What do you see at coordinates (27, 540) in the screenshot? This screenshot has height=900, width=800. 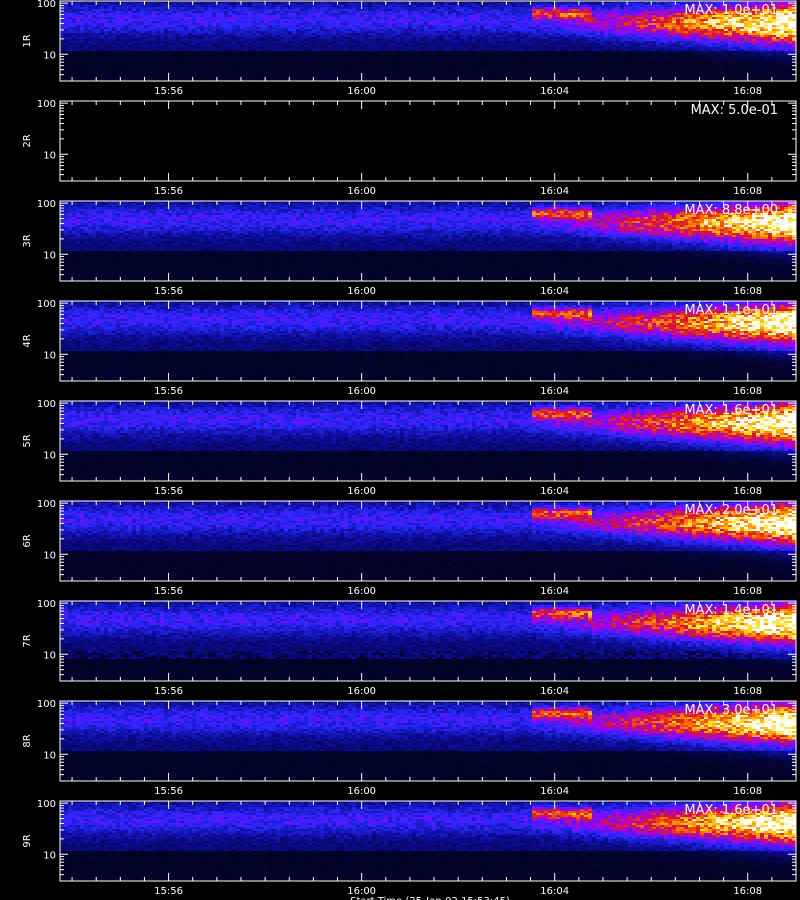 I see `panel-label: 6R` at bounding box center [27, 540].